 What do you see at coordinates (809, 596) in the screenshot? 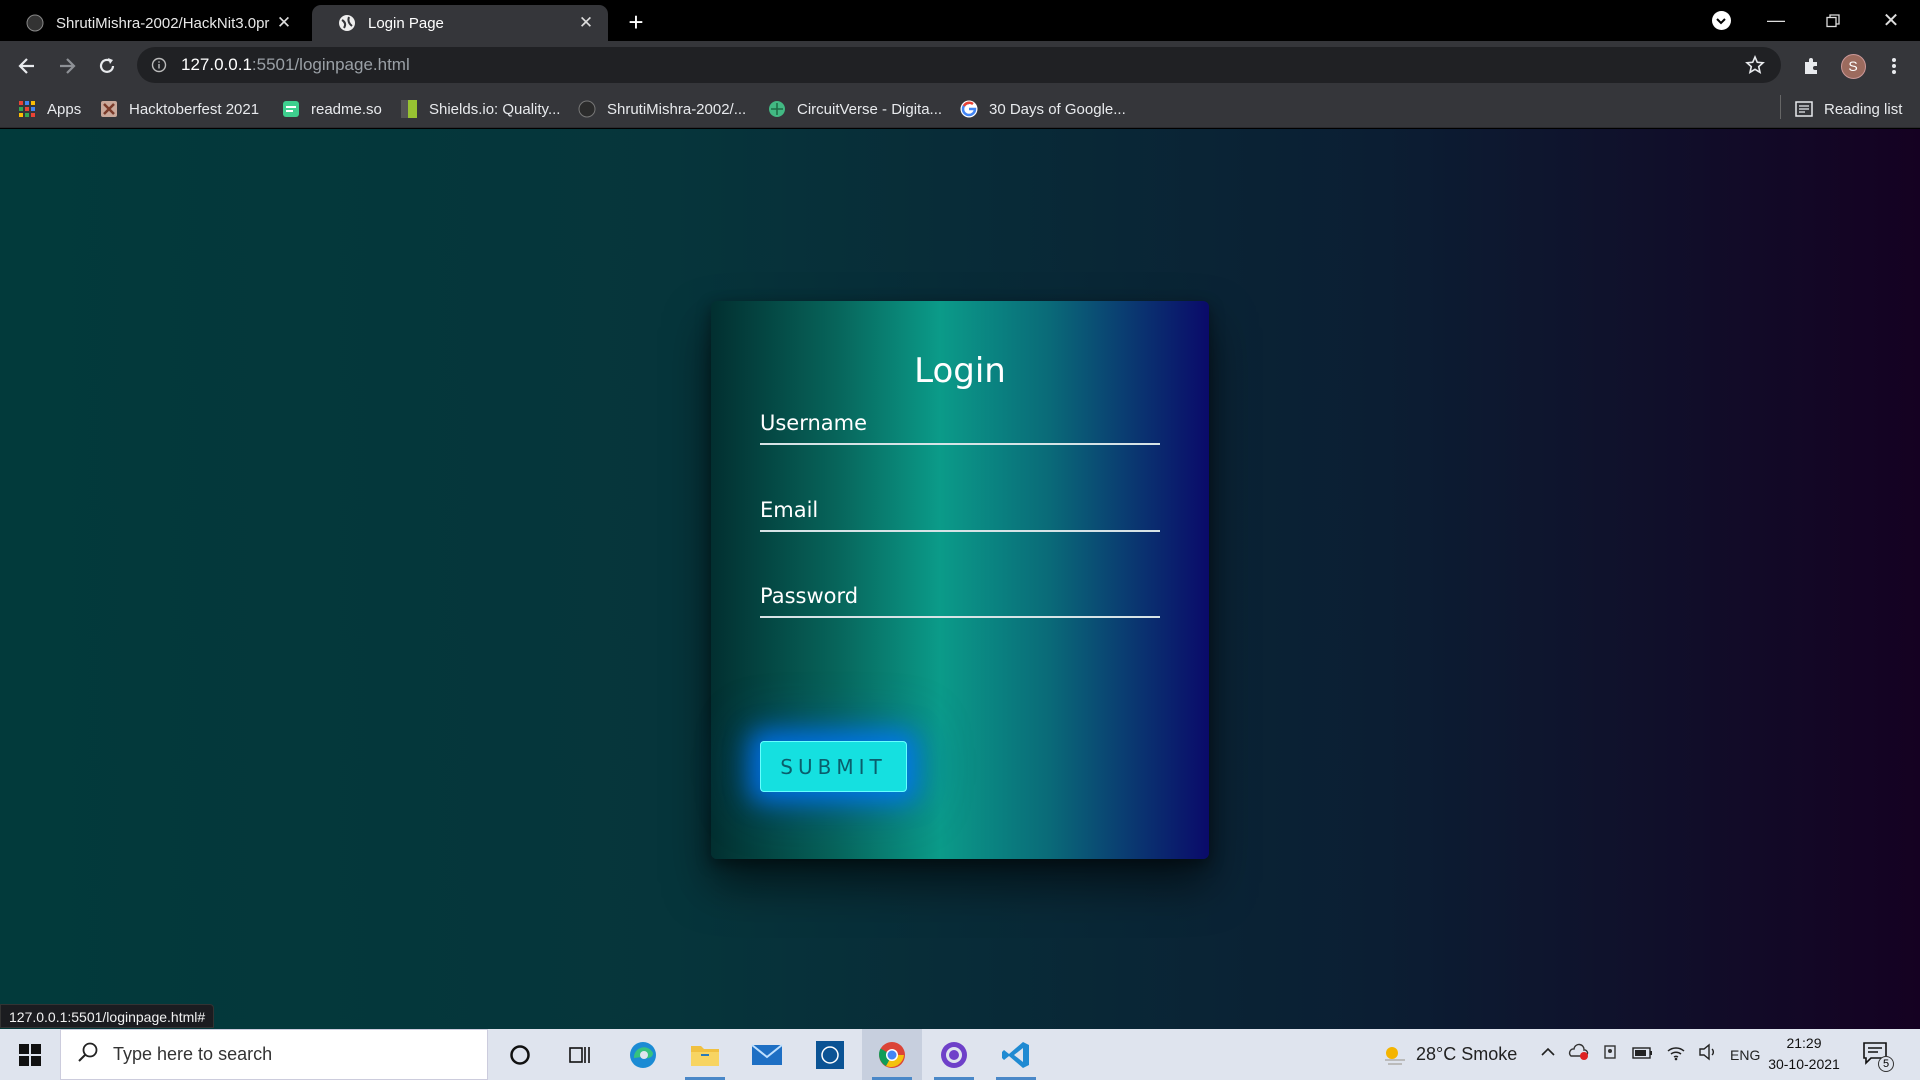
I see `password-label: Password` at bounding box center [809, 596].